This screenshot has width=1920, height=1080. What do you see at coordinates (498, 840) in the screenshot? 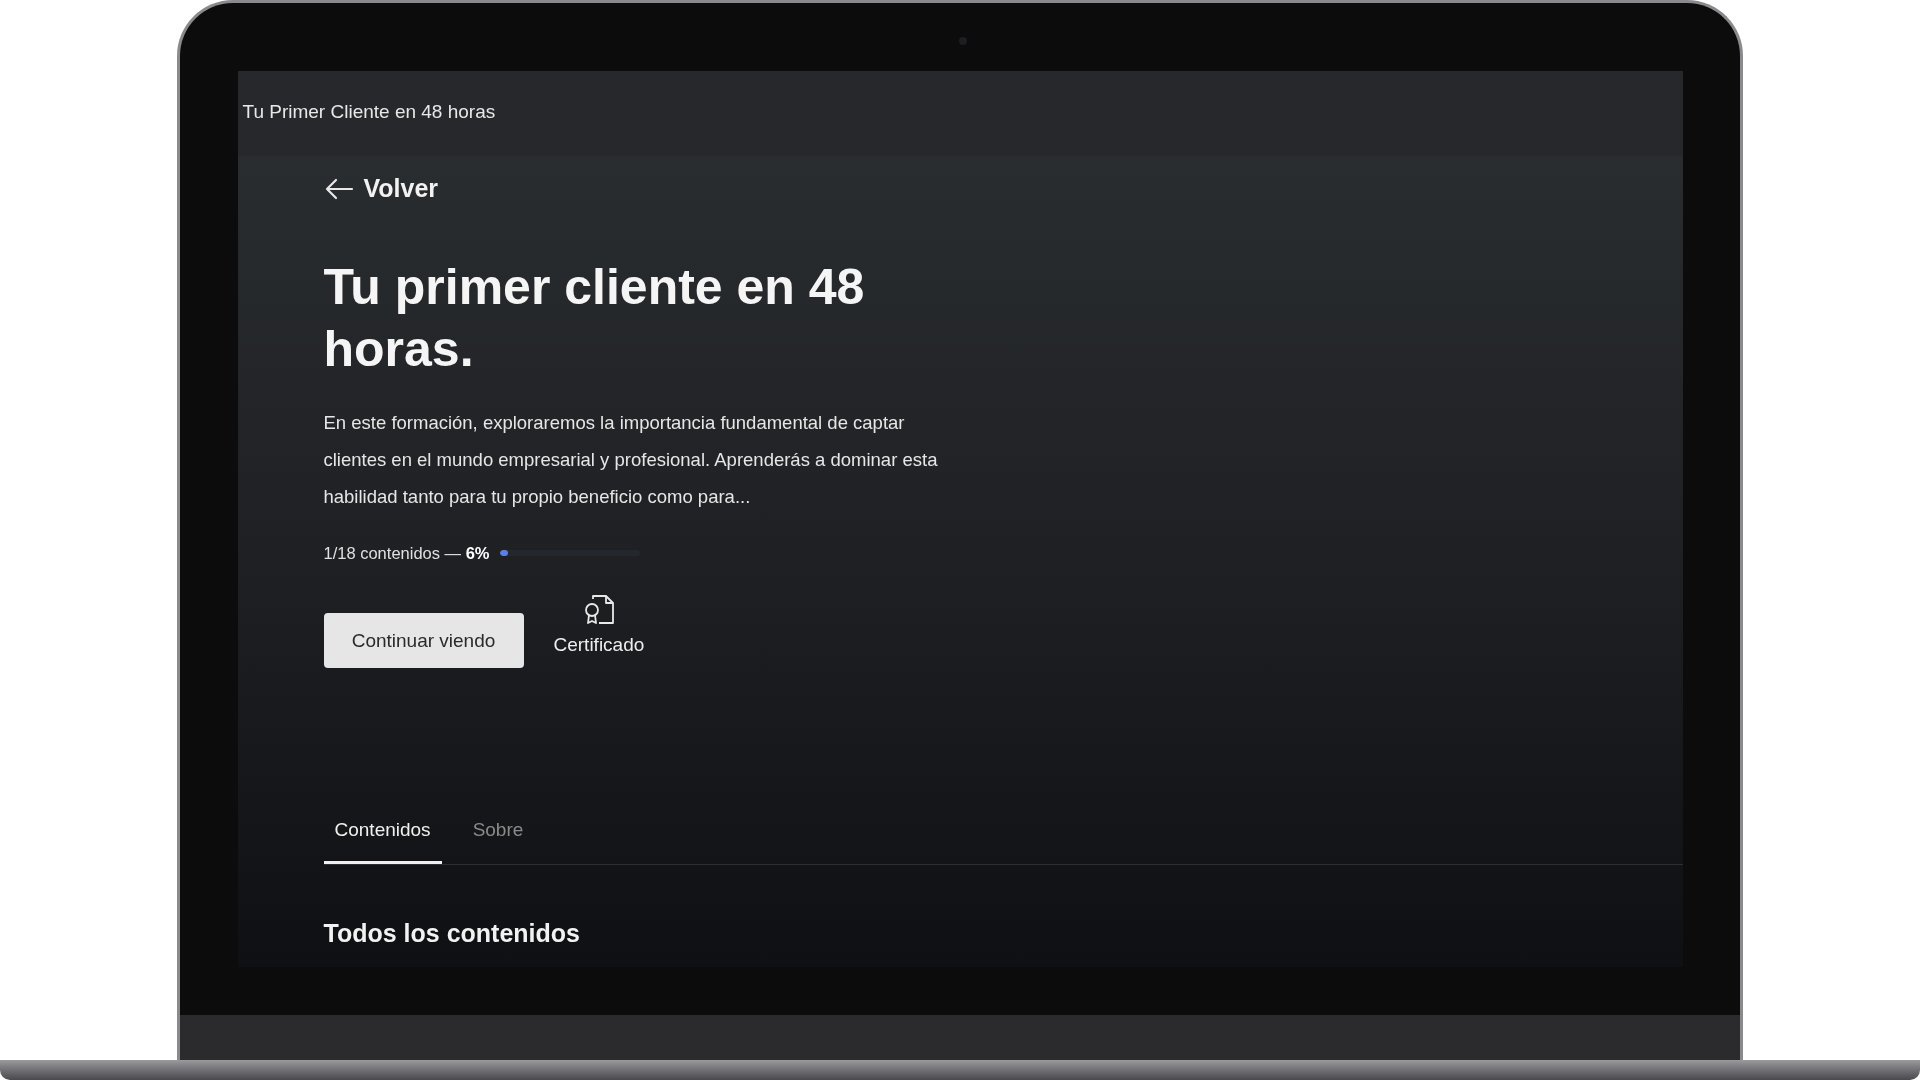
I see `tab: Sobre` at bounding box center [498, 840].